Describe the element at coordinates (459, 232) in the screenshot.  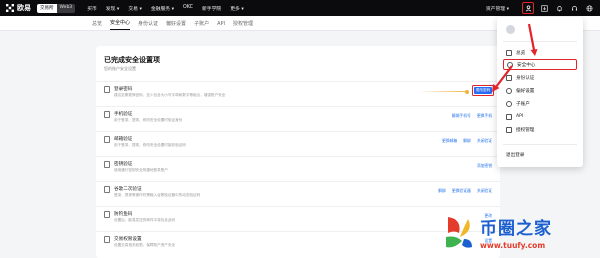
I see `tuufy-logo-icon` at that location.